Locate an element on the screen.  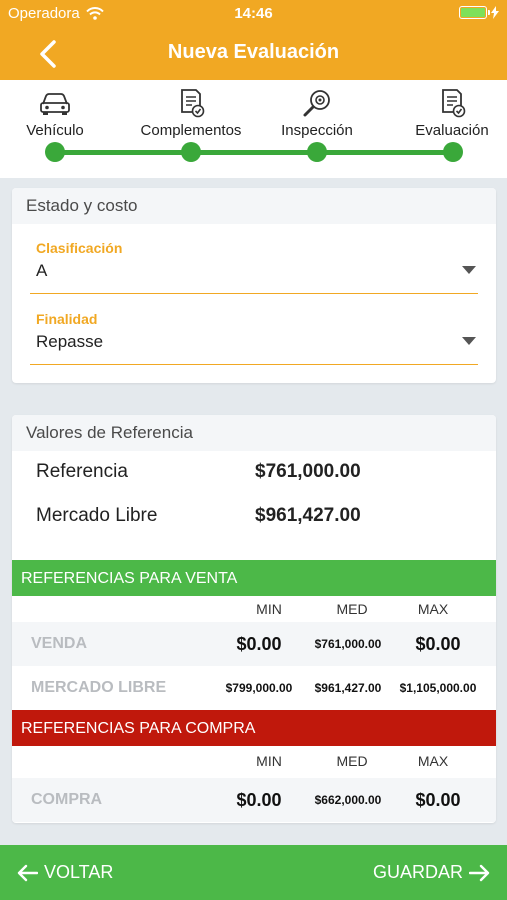
mercado-libre-row: Mercado Libre $961,427.00 is located at coordinates (256, 520).